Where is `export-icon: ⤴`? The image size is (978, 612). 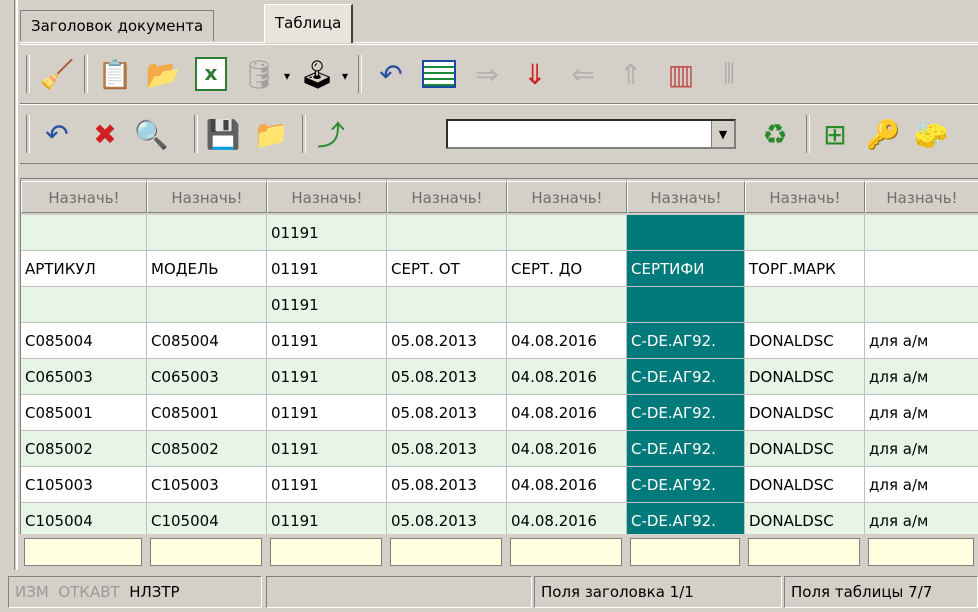 export-icon: ⤴ is located at coordinates (331, 134).